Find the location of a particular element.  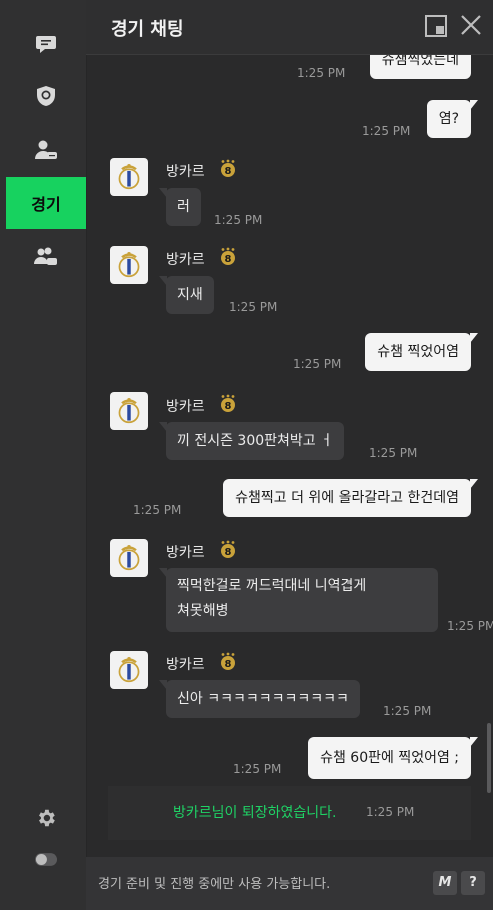

their-message: 러 is located at coordinates (180, 207).